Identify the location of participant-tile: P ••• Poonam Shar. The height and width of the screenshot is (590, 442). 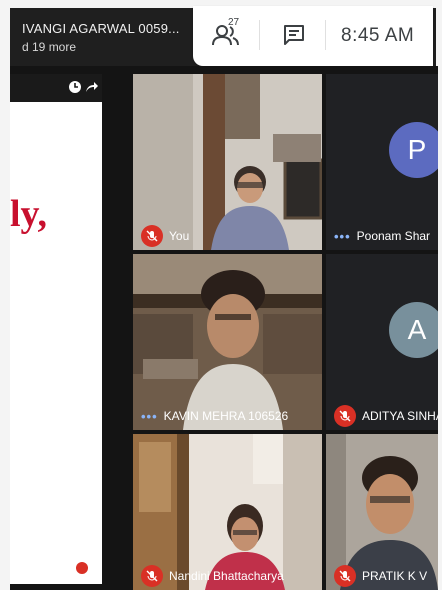
(382, 162).